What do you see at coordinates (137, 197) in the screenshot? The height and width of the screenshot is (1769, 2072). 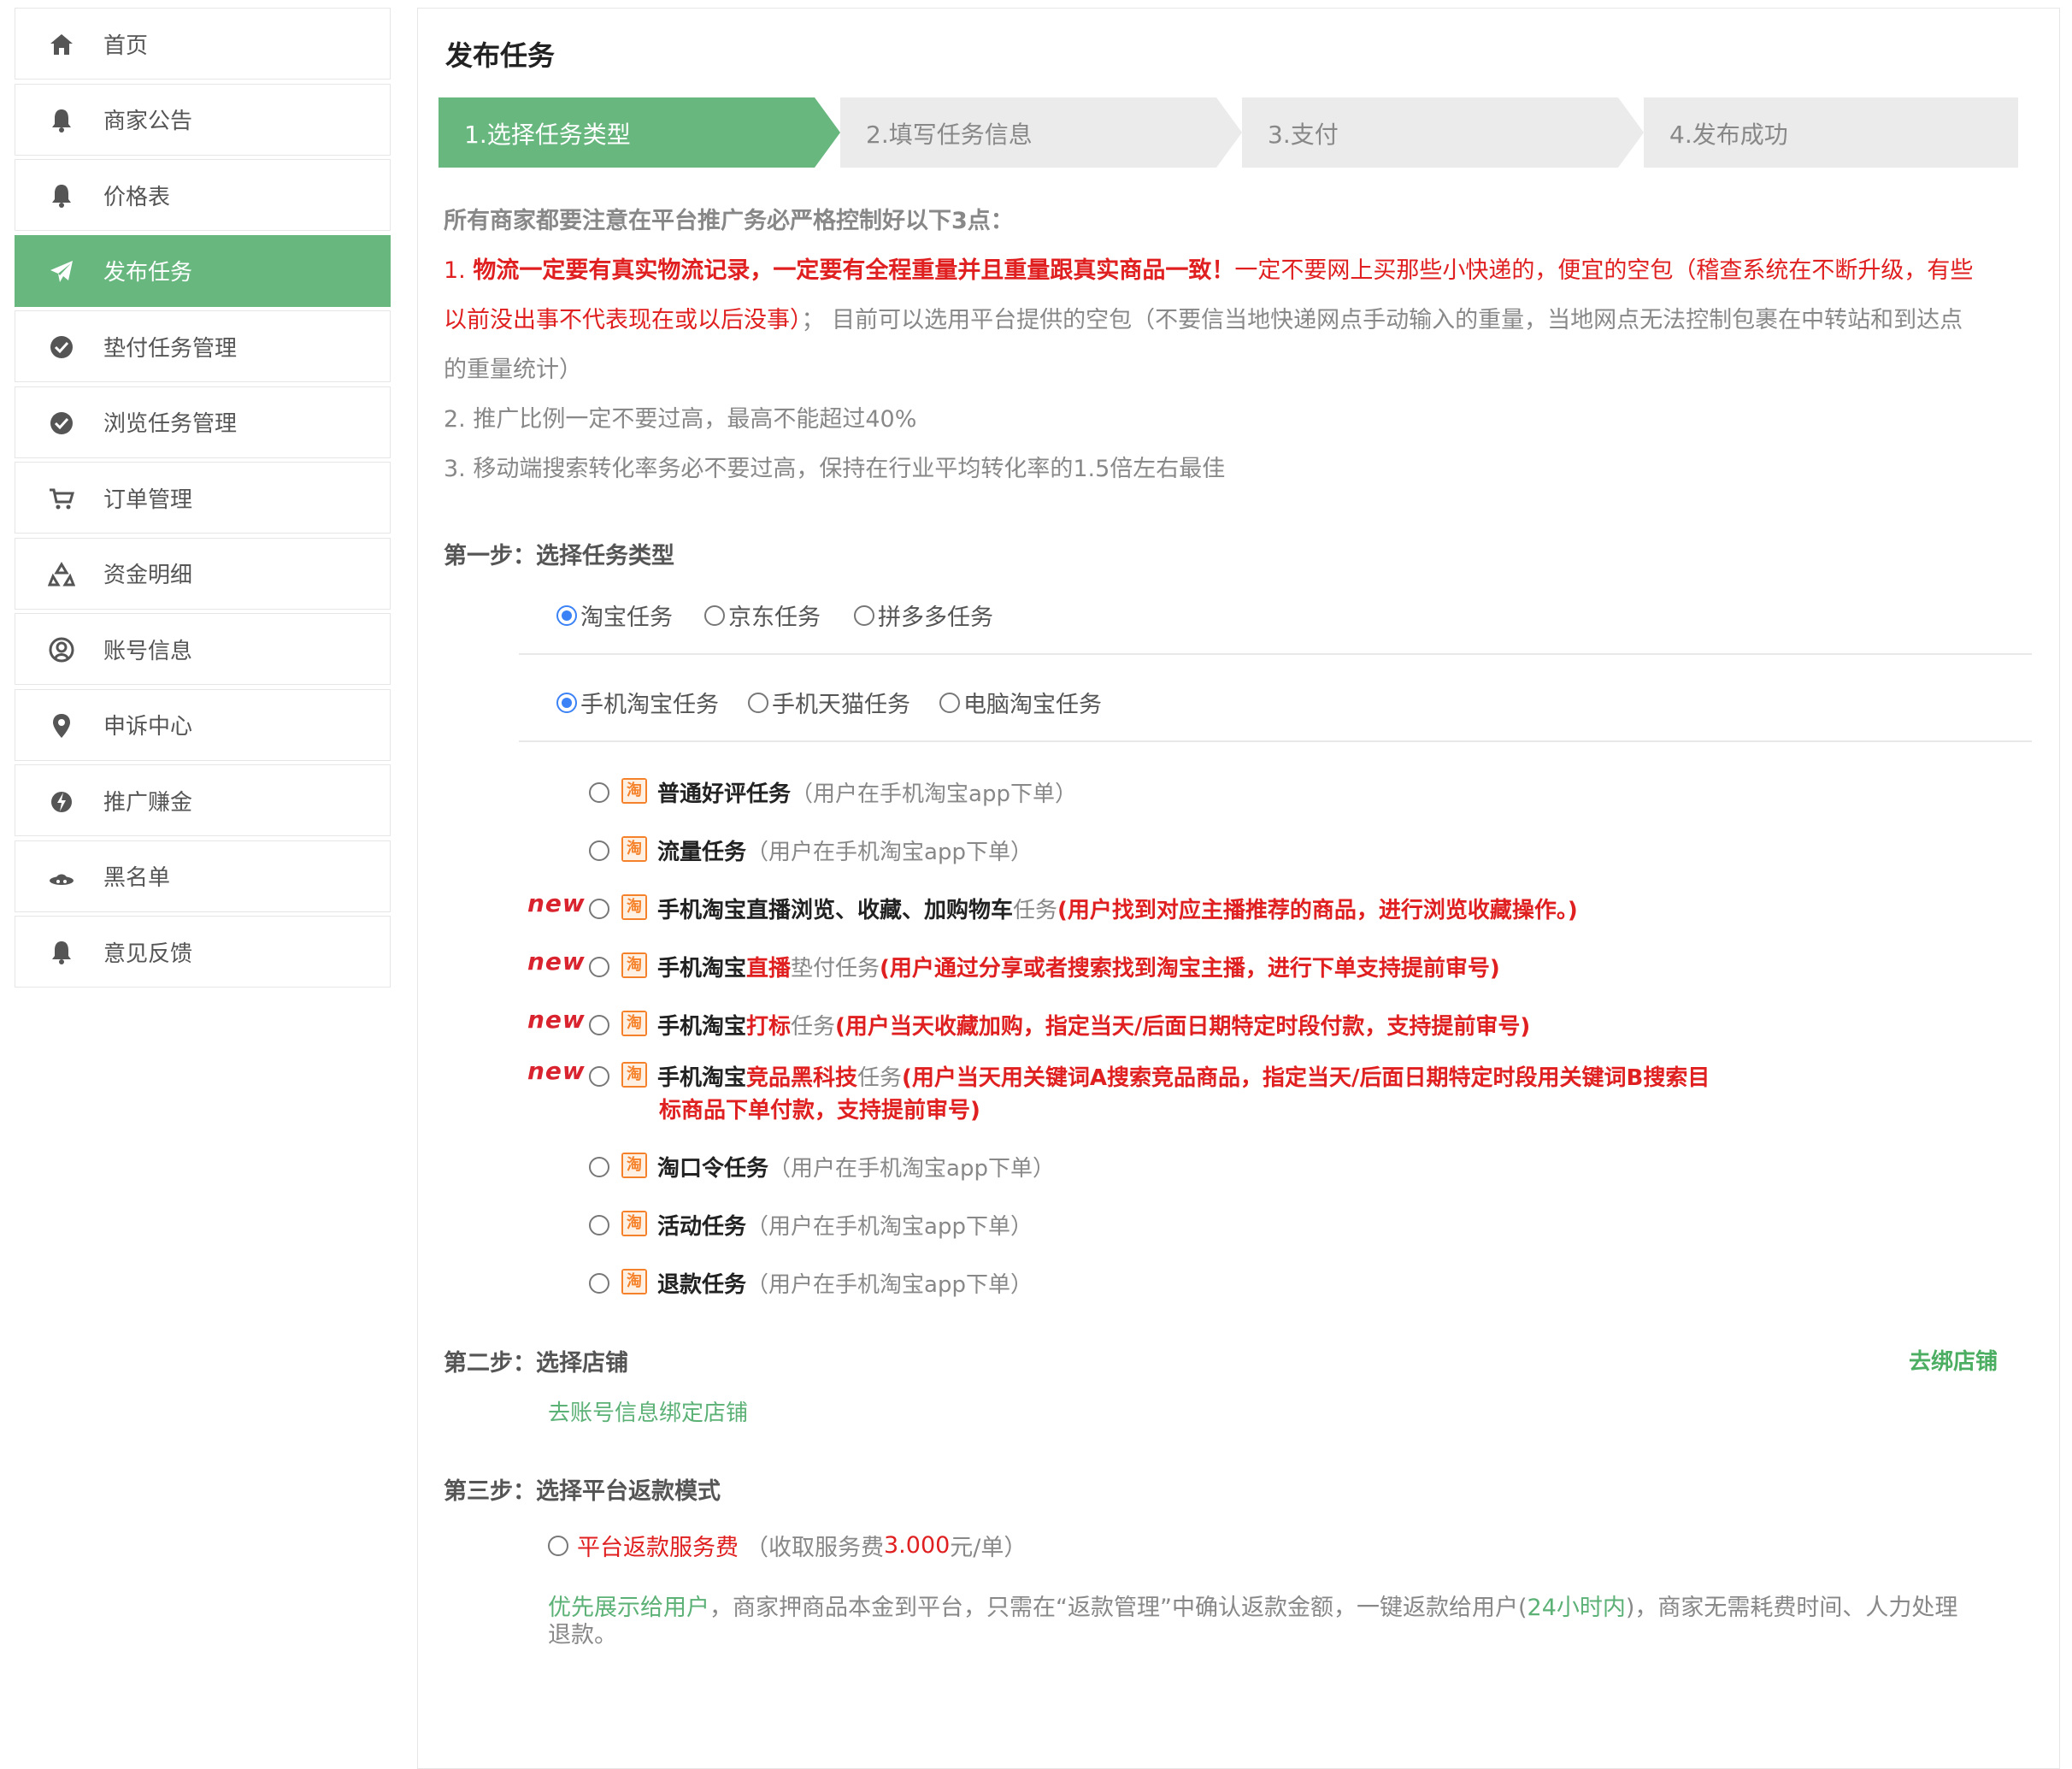 I see `sidebar-item-label: 价格表` at bounding box center [137, 197].